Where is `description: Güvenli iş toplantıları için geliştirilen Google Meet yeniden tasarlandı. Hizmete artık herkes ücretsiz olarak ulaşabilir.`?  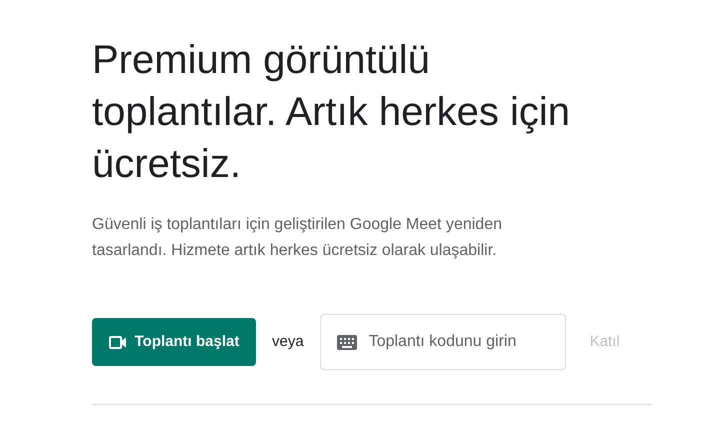
description: Güvenli iş toplantıları için geliştirilen Google Meet yeniden tasarlandı. Hizmete artık herkes ücretsiz olarak ulaşabilir. is located at coordinates (297, 238).